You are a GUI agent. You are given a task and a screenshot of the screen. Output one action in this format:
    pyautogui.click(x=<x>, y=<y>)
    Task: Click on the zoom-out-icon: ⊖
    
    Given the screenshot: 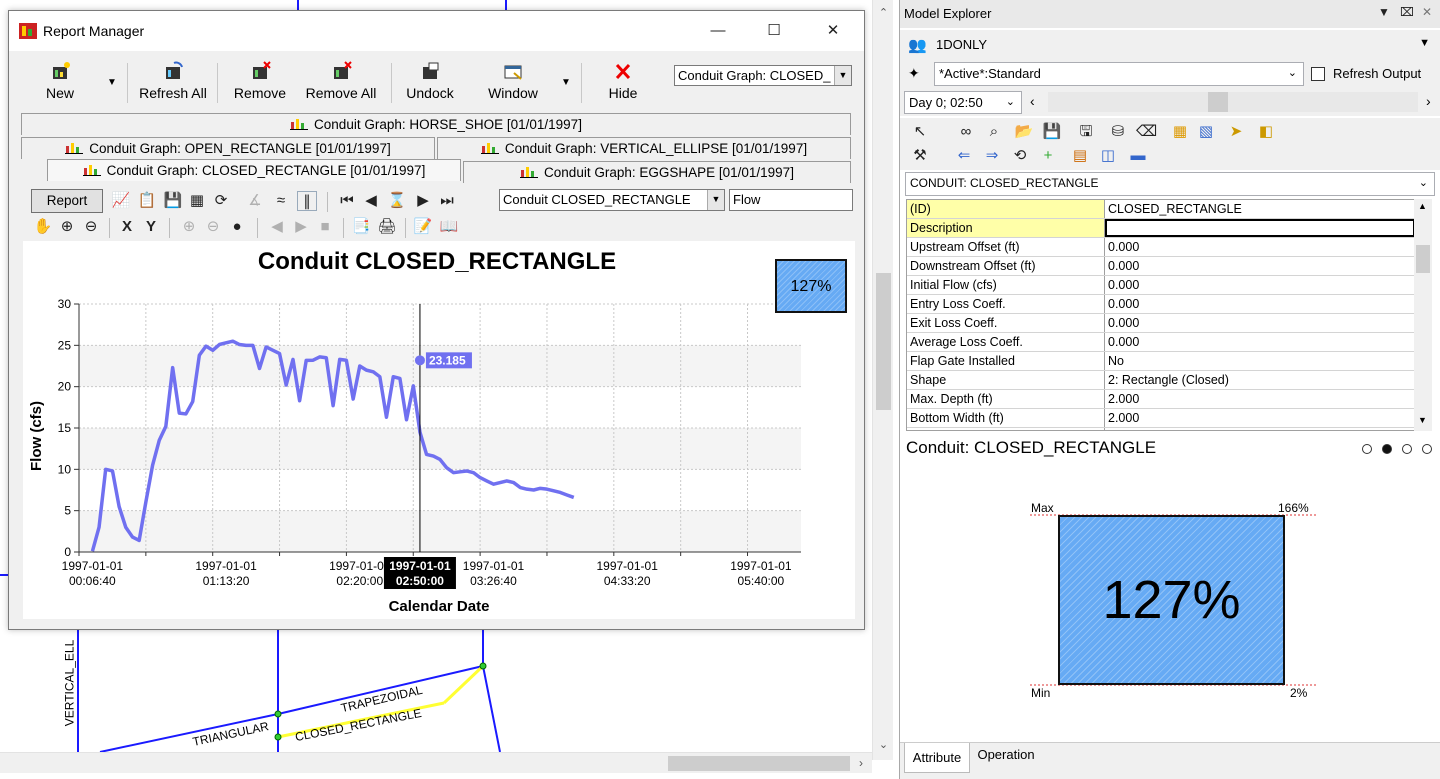 What is the action you would take?
    pyautogui.click(x=91, y=227)
    